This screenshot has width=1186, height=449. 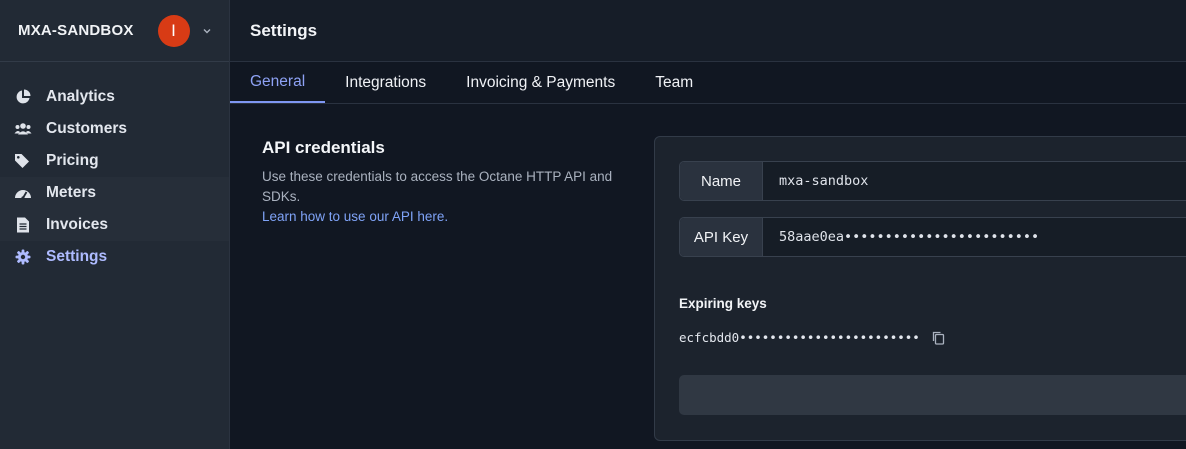 What do you see at coordinates (23, 193) in the screenshot?
I see `gauge-icon` at bounding box center [23, 193].